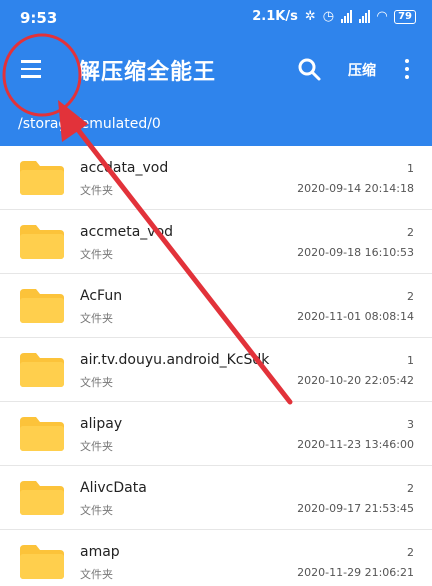 The image size is (432, 586). Describe the element at coordinates (405, 16) in the screenshot. I see `battery-icon: 79` at that location.